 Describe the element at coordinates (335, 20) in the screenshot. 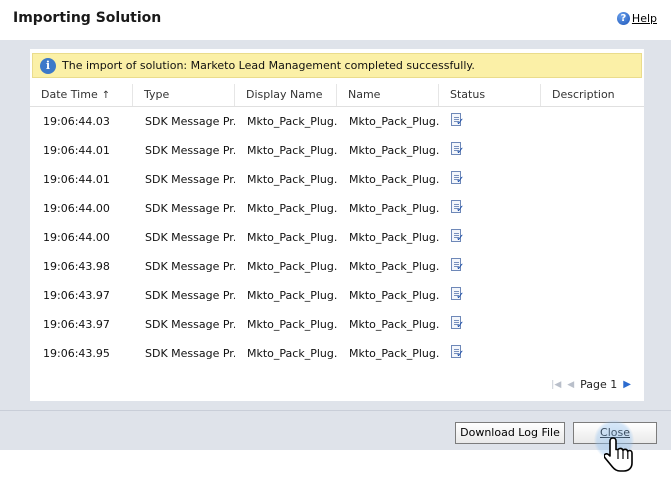

I see `dialog-header: Importing Solution ? Help` at that location.